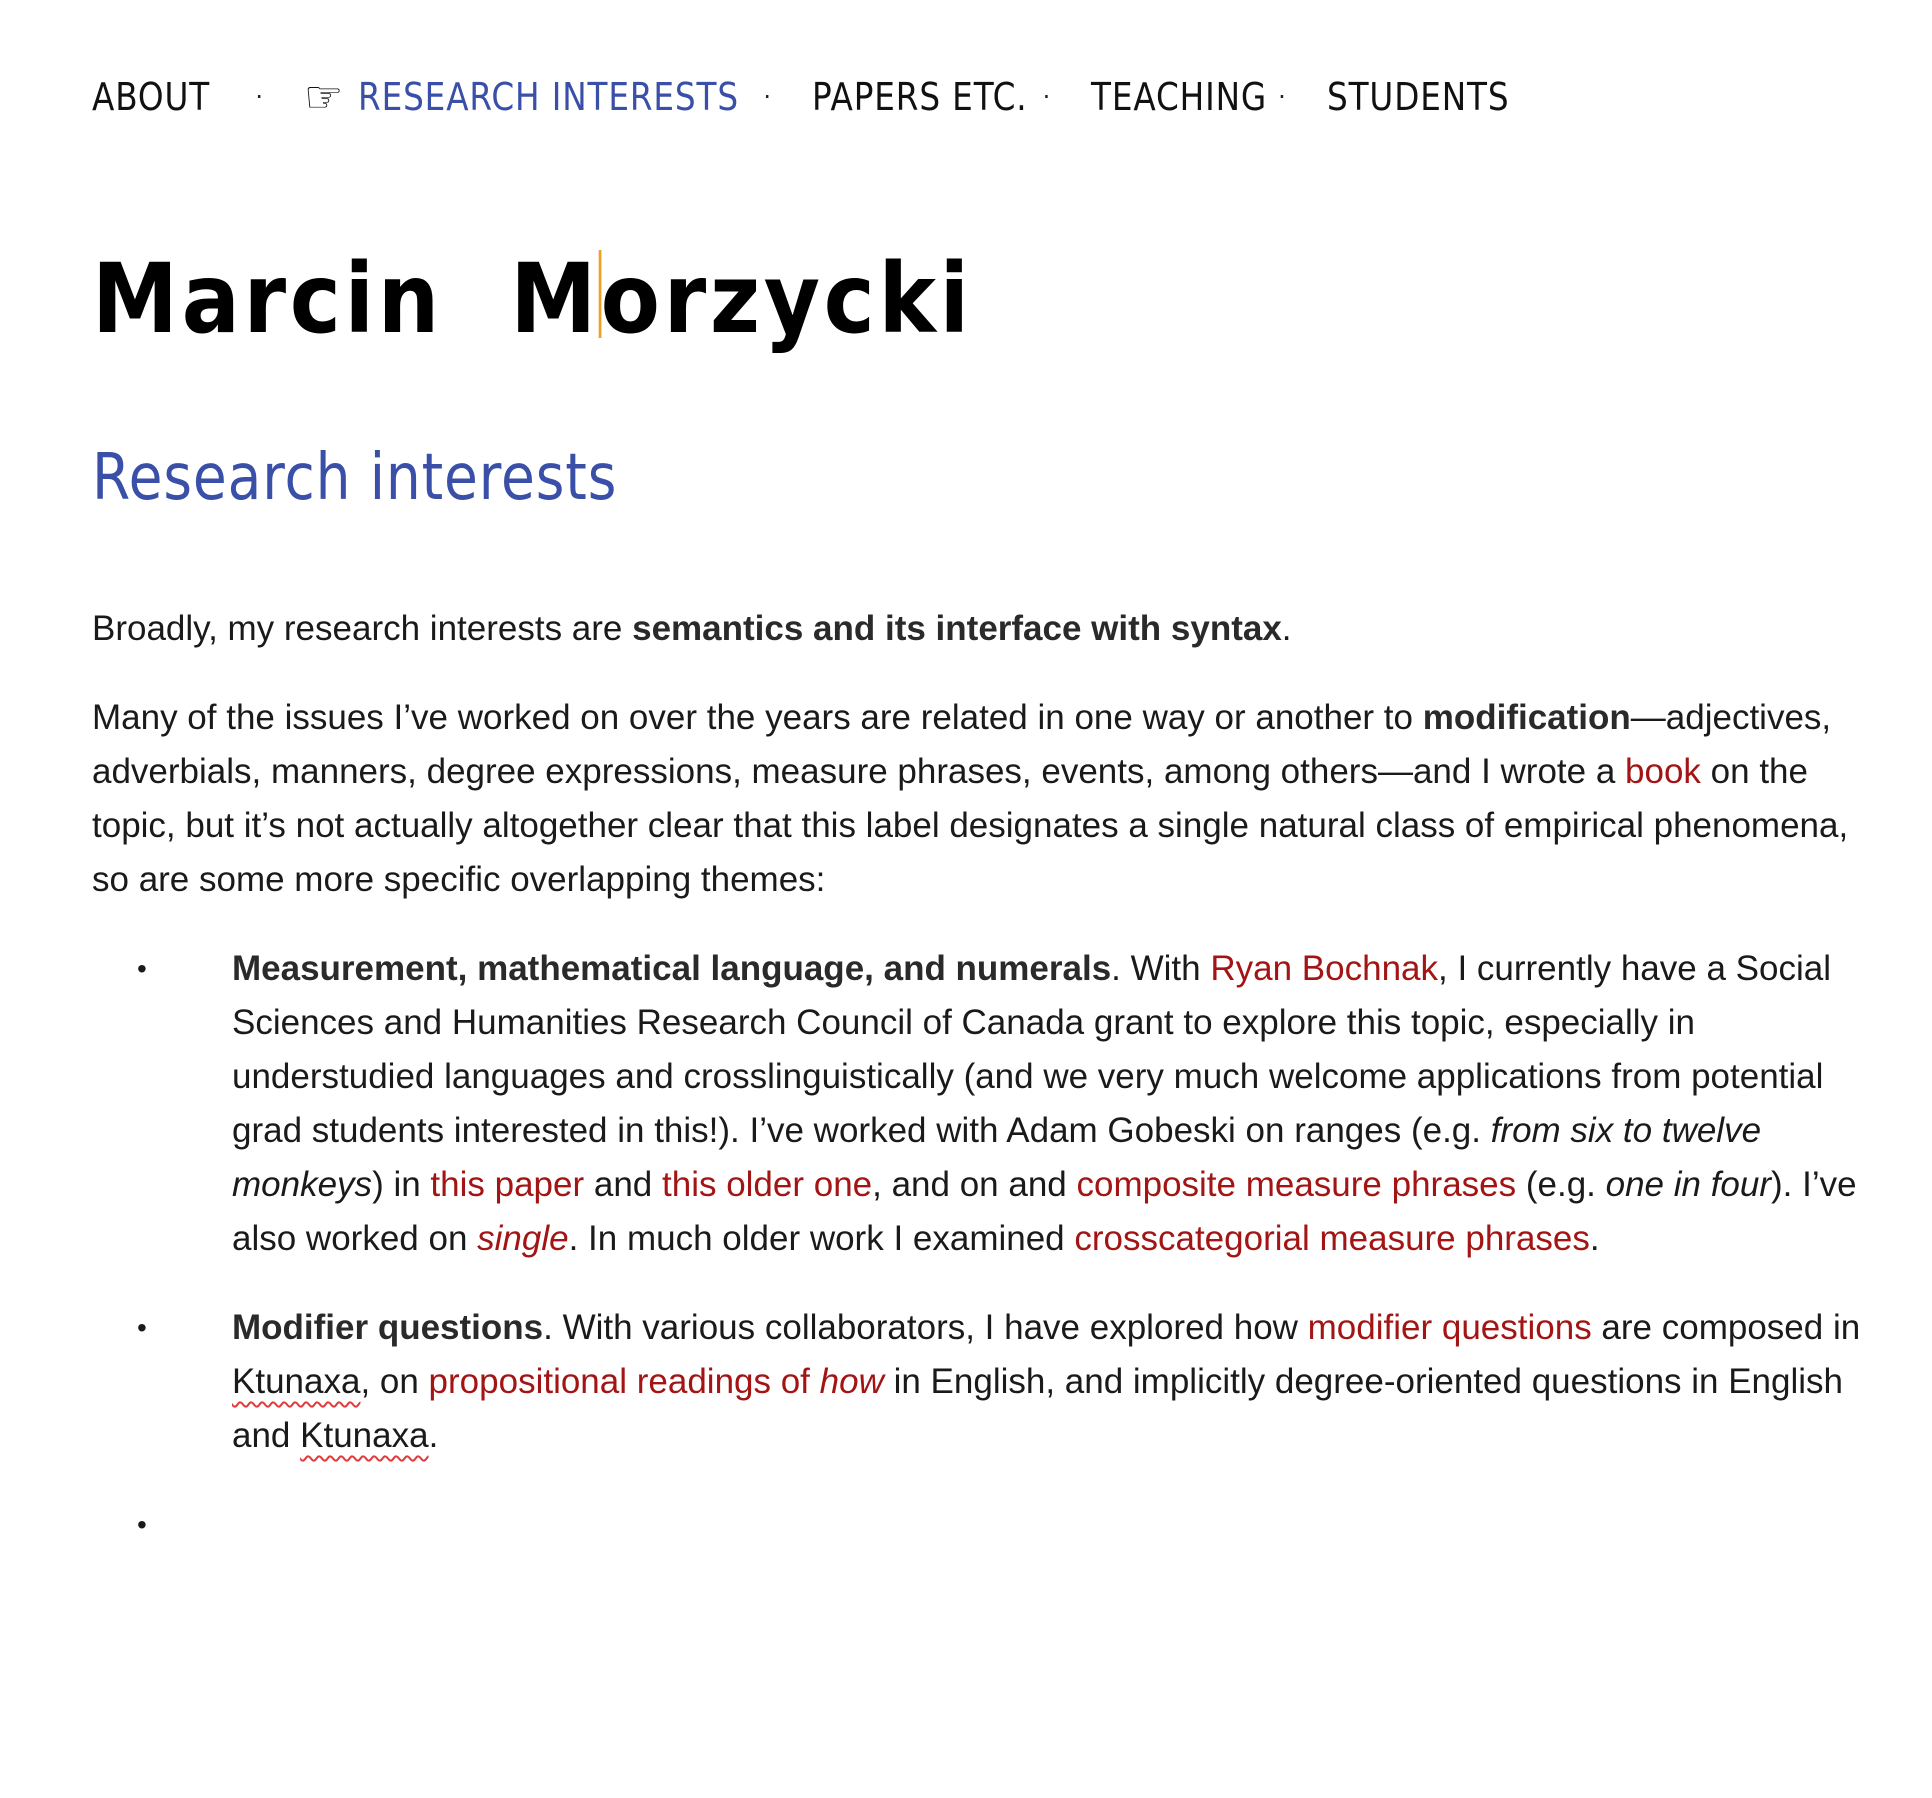 This screenshot has width=1932, height=1798. I want to click on title-first-name: Marcin, so click(267, 299).